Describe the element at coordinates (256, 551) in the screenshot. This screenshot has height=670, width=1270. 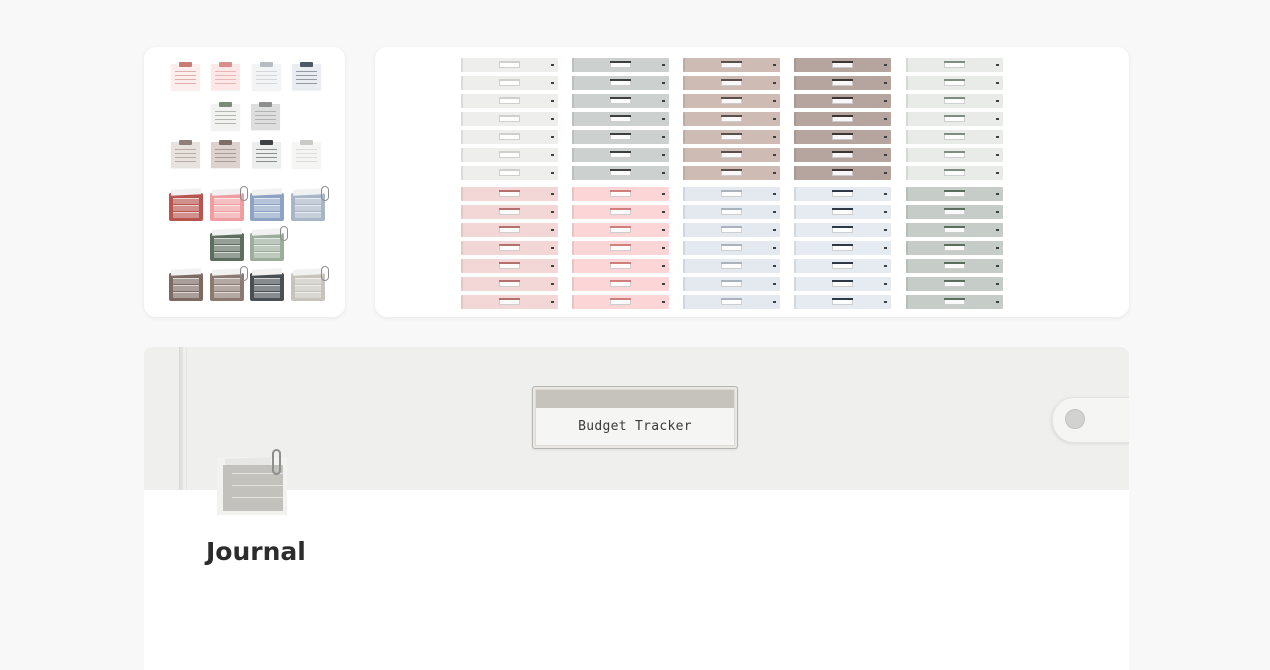
I see `page-title: Journal` at that location.